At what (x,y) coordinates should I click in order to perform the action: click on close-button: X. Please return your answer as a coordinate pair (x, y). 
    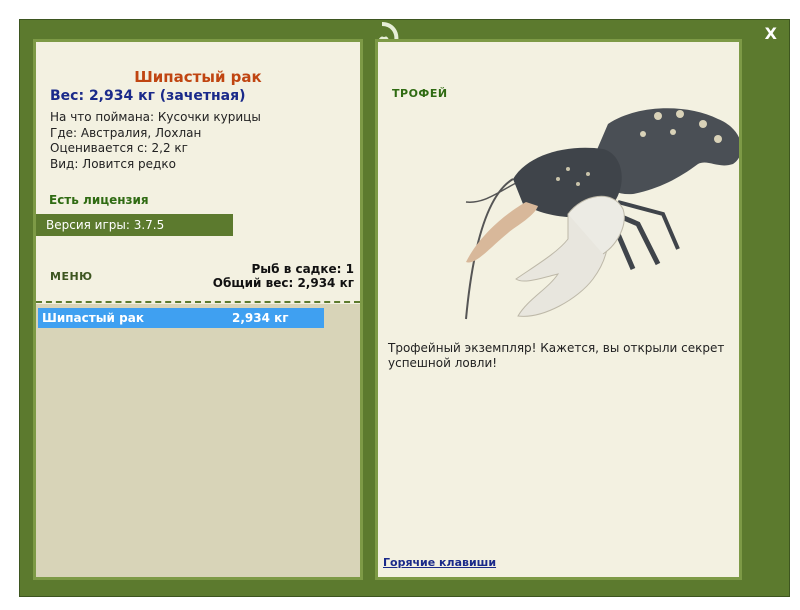
    Looking at the image, I should click on (771, 33).